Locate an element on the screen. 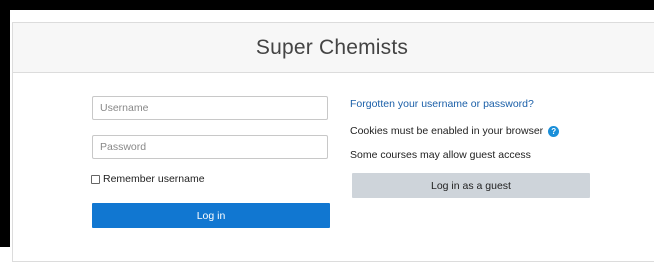 This screenshot has height=262, width=654. cookies-text: Cookies must be enabled in your browser is located at coordinates (447, 131).